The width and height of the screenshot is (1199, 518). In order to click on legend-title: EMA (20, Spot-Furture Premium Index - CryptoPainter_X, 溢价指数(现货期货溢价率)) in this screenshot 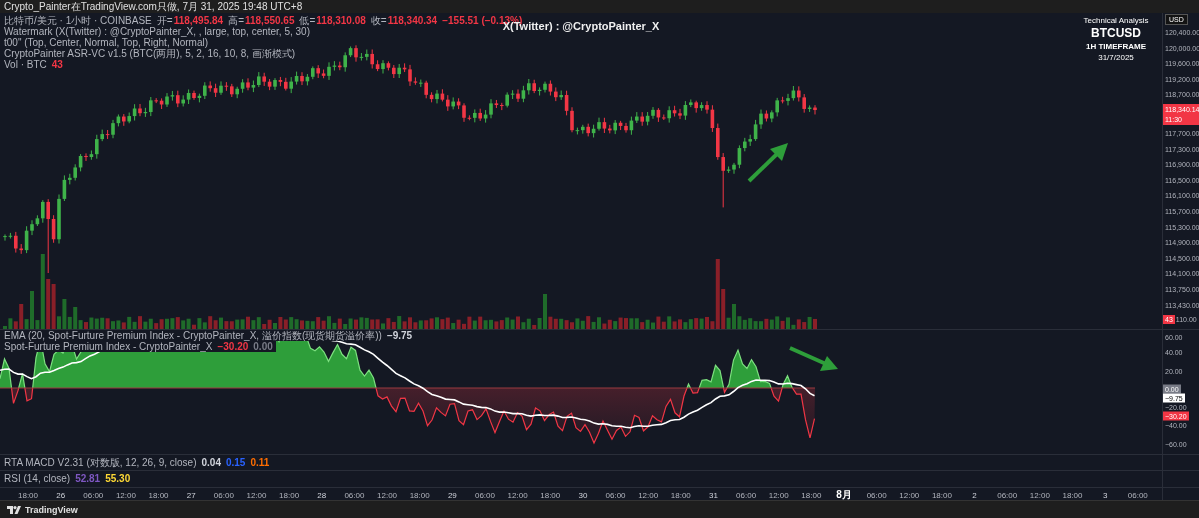, I will do `click(193, 335)`.